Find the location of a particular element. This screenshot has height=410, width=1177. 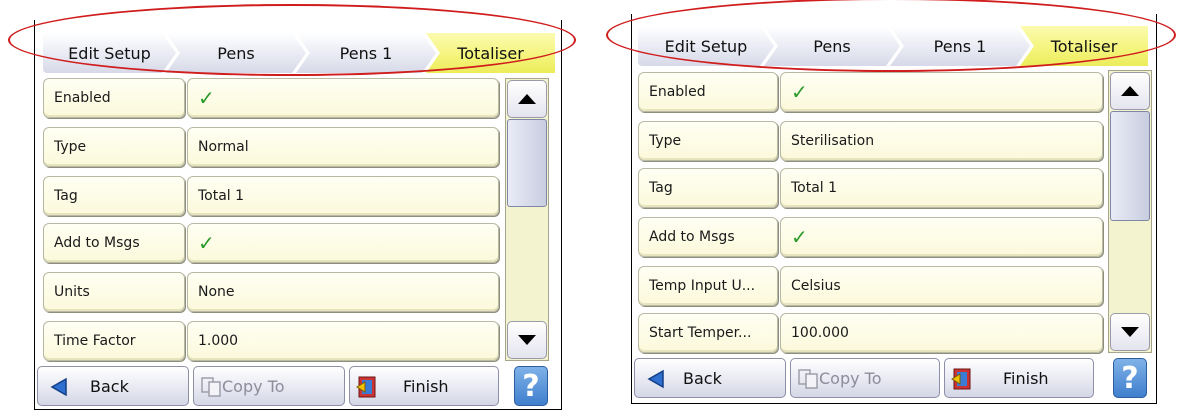

settings-row: Time Factor 1.000 is located at coordinates (271, 341).